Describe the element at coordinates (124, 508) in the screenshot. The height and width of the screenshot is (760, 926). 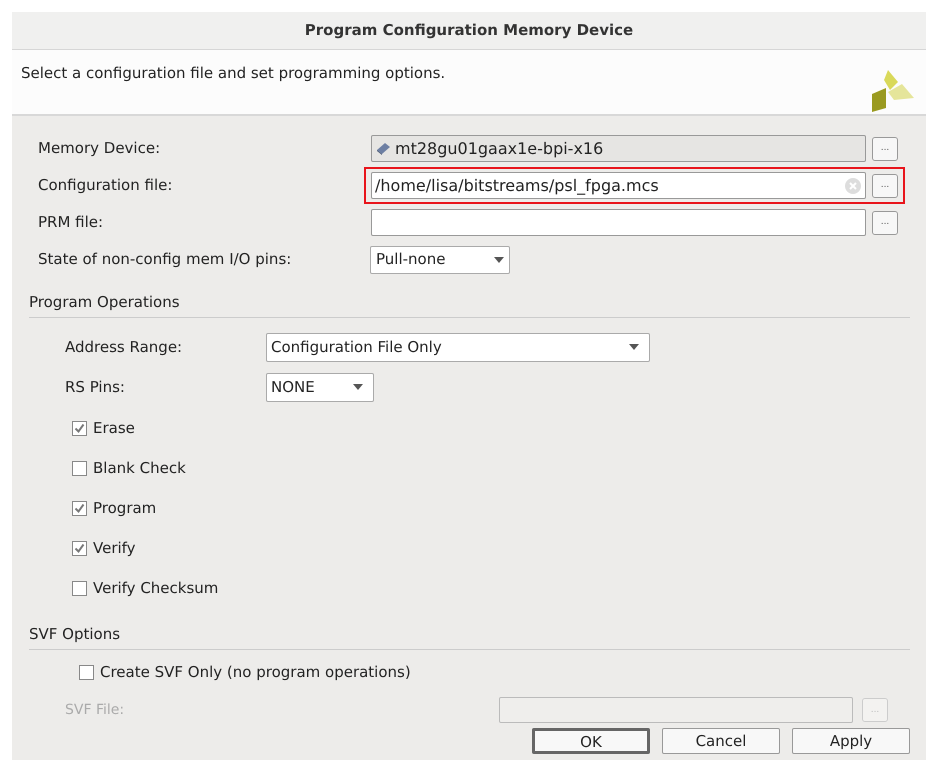
I see `checkbox-label: Program` at that location.